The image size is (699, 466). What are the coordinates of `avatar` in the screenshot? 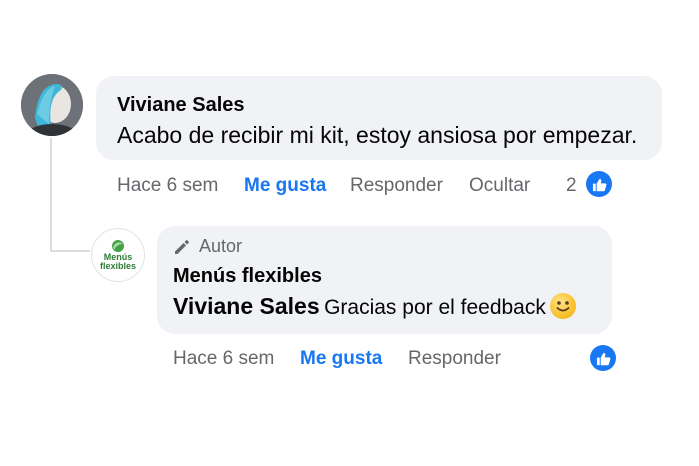 It's located at (52, 105).